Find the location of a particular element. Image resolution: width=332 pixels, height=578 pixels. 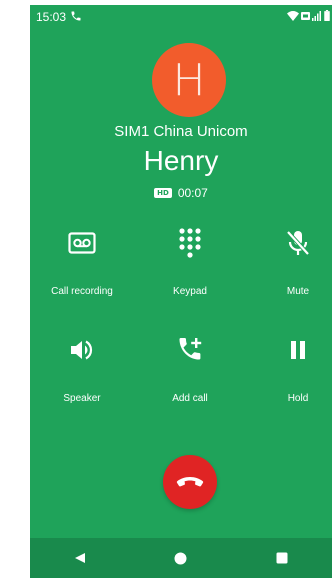

sim-label: SIM1 China Unicom is located at coordinates (181, 131).